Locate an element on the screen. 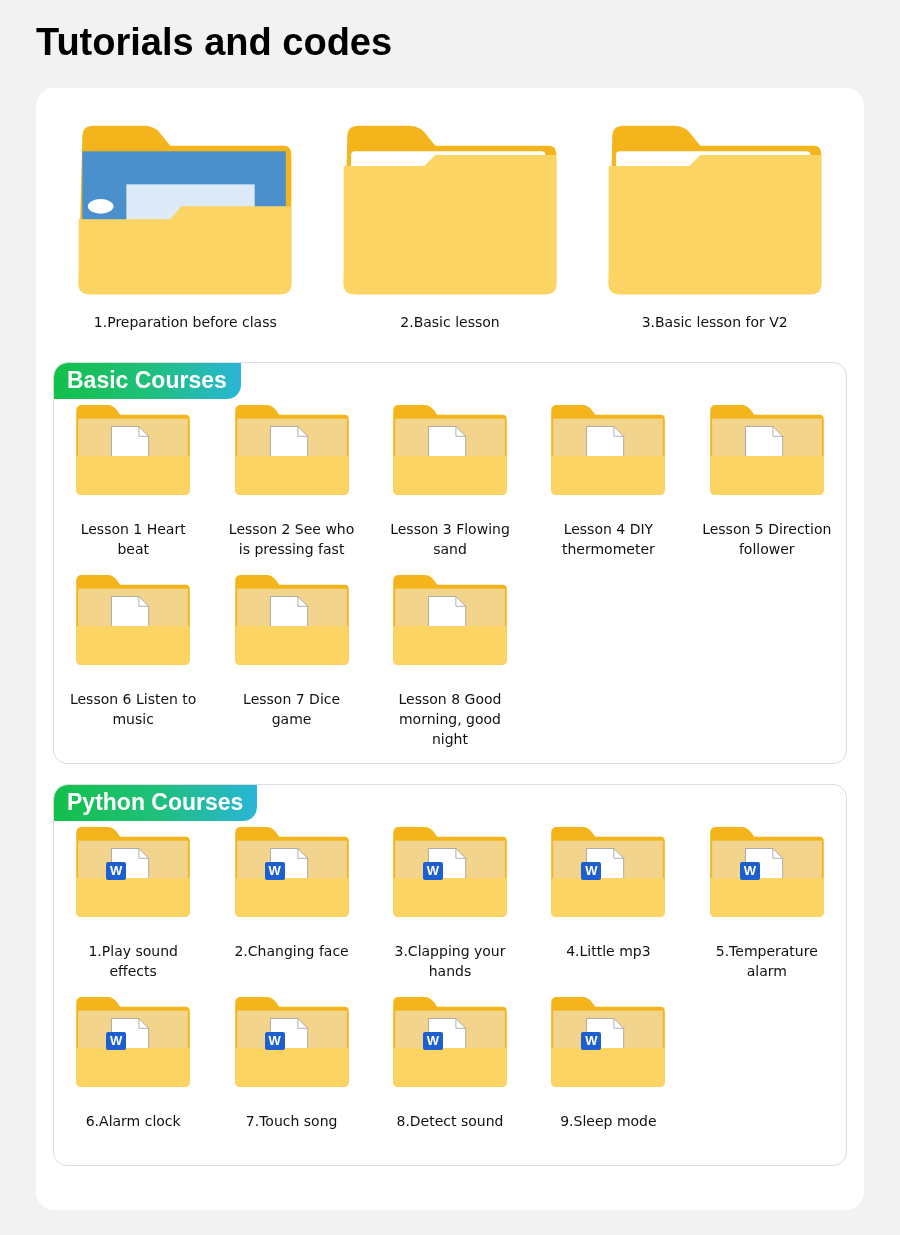 This screenshot has width=900, height=1235. folder-label: 8.Detect sound is located at coordinates (450, 1131).